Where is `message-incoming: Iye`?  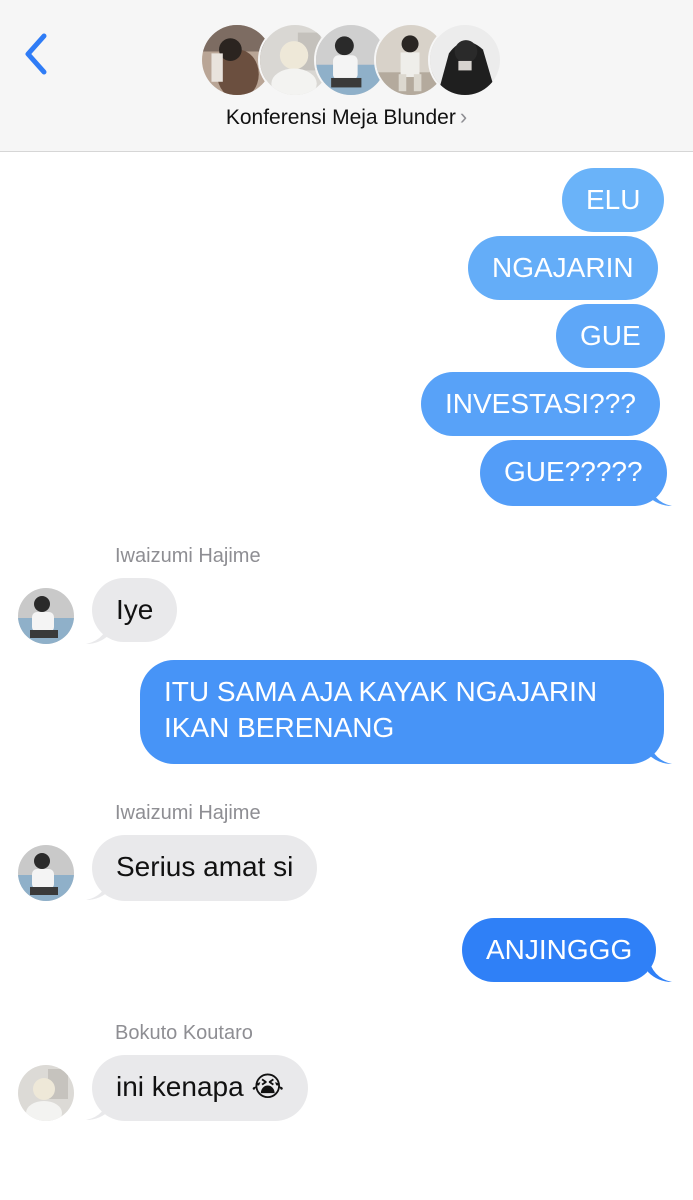
message-incoming: Iye is located at coordinates (135, 610).